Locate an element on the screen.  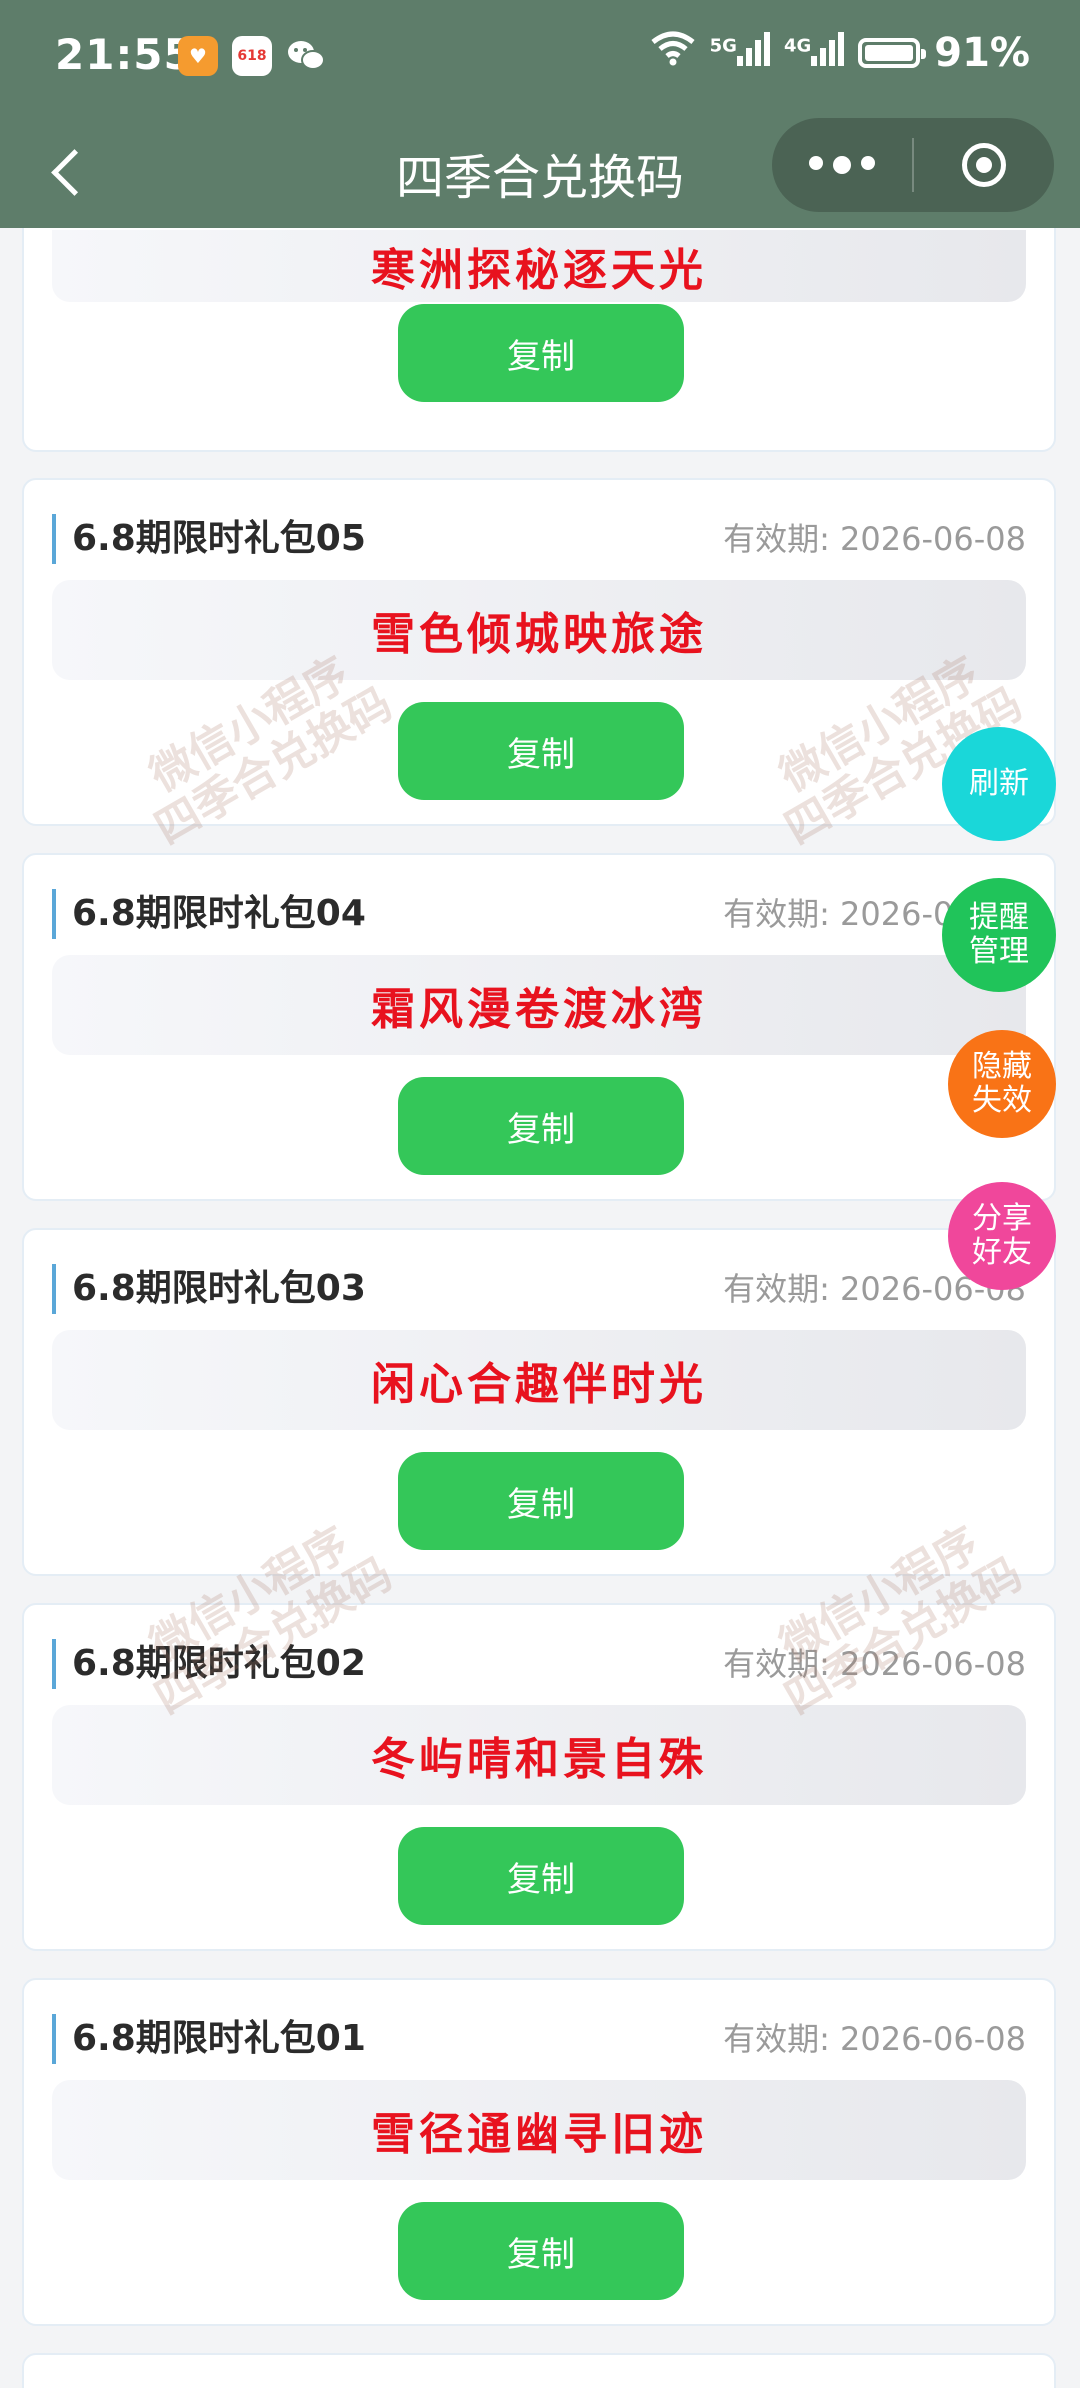
card-title: 6.8期限时礼包05 is located at coordinates (209, 539).